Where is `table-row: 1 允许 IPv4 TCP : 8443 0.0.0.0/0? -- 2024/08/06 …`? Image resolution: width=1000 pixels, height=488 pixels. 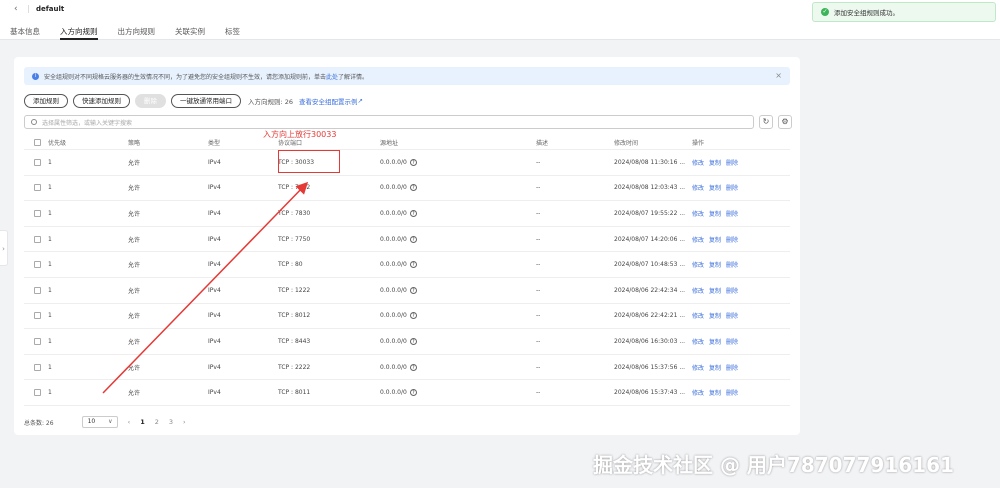
table-row: 1 允许 IPv4 TCP : 8443 0.0.0.0/0? -- 2024/08/06 … is located at coordinates (407, 342).